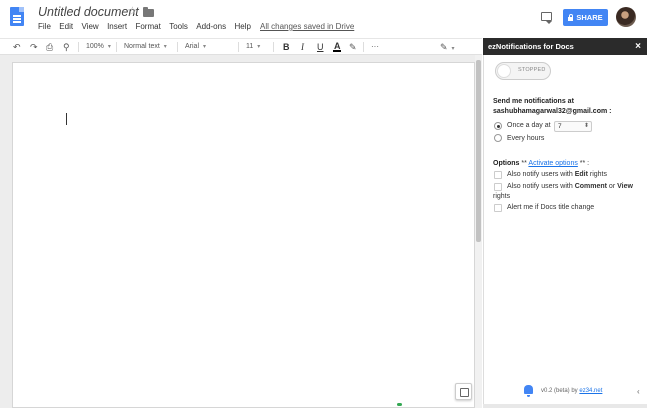 This screenshot has width=647, height=408. Describe the element at coordinates (504, 71) in the screenshot. I see `toggle-knob` at that location.